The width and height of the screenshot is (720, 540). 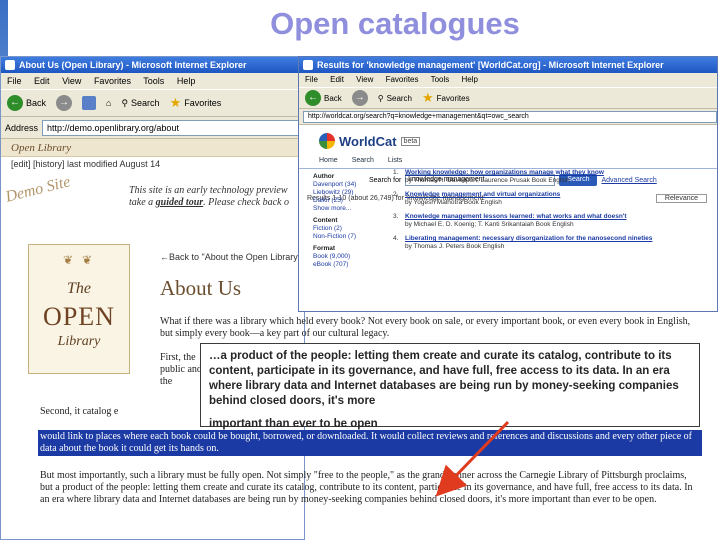 I want to click on address-input: http://demo.openlibrary.org/about, so click(x=173, y=127).